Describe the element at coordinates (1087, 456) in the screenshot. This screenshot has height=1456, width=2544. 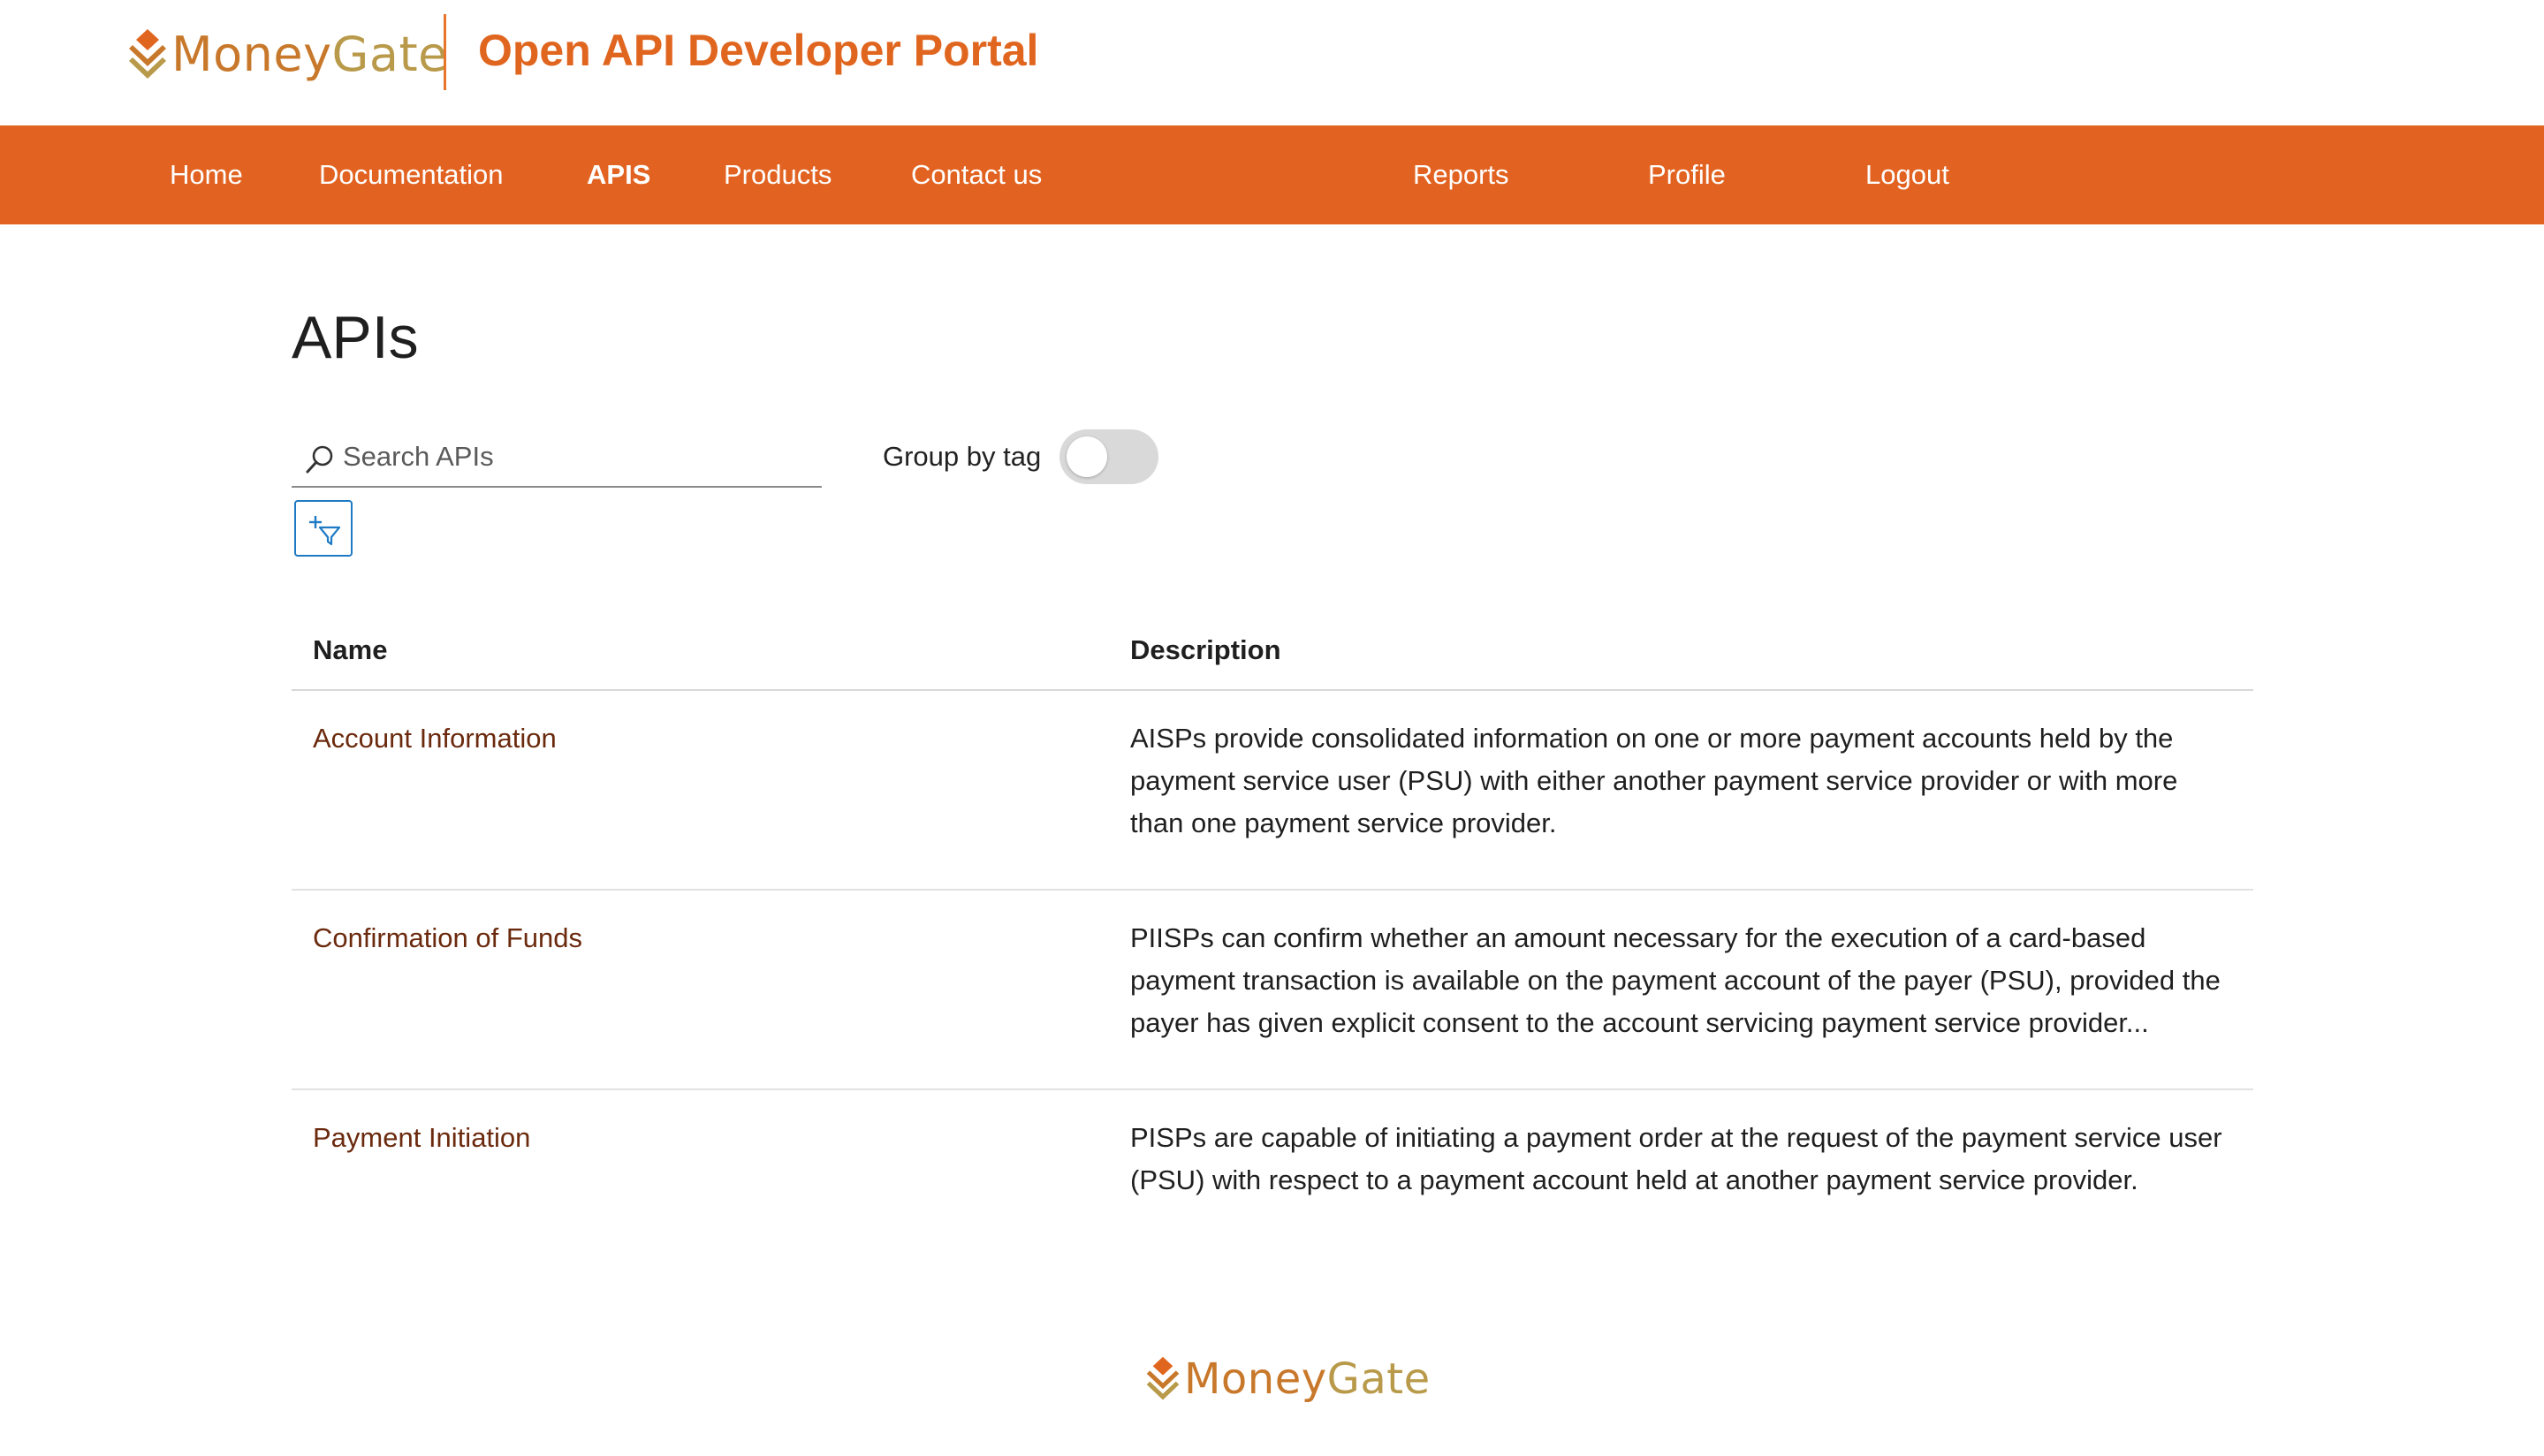
I see `toggle-knob` at that location.